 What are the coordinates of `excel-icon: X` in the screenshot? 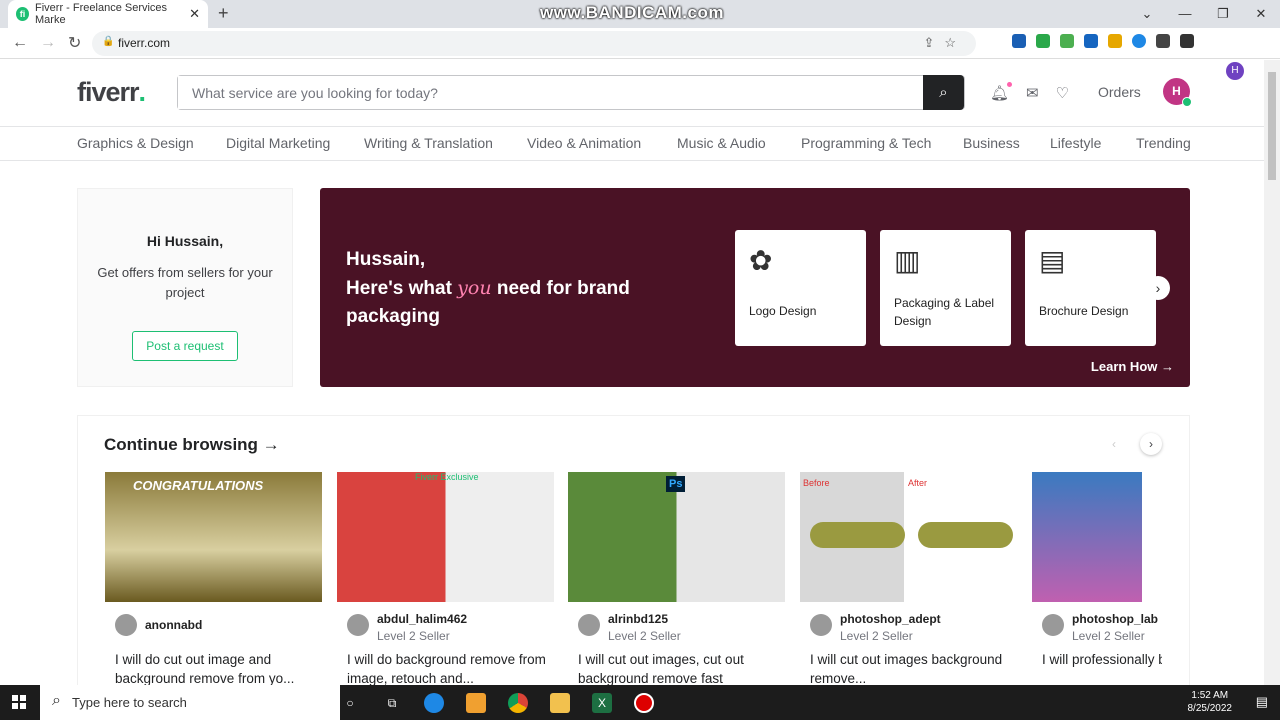 It's located at (602, 703).